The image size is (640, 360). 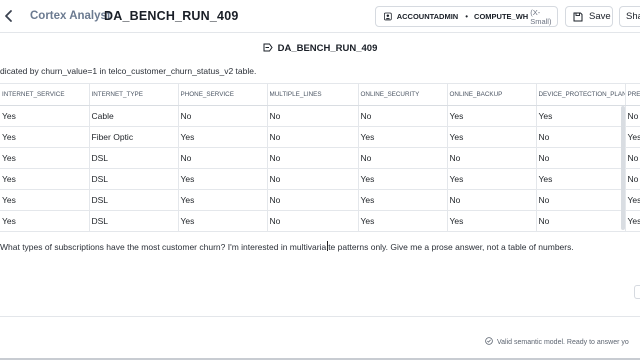 I want to click on save-button: Save, so click(x=589, y=16).